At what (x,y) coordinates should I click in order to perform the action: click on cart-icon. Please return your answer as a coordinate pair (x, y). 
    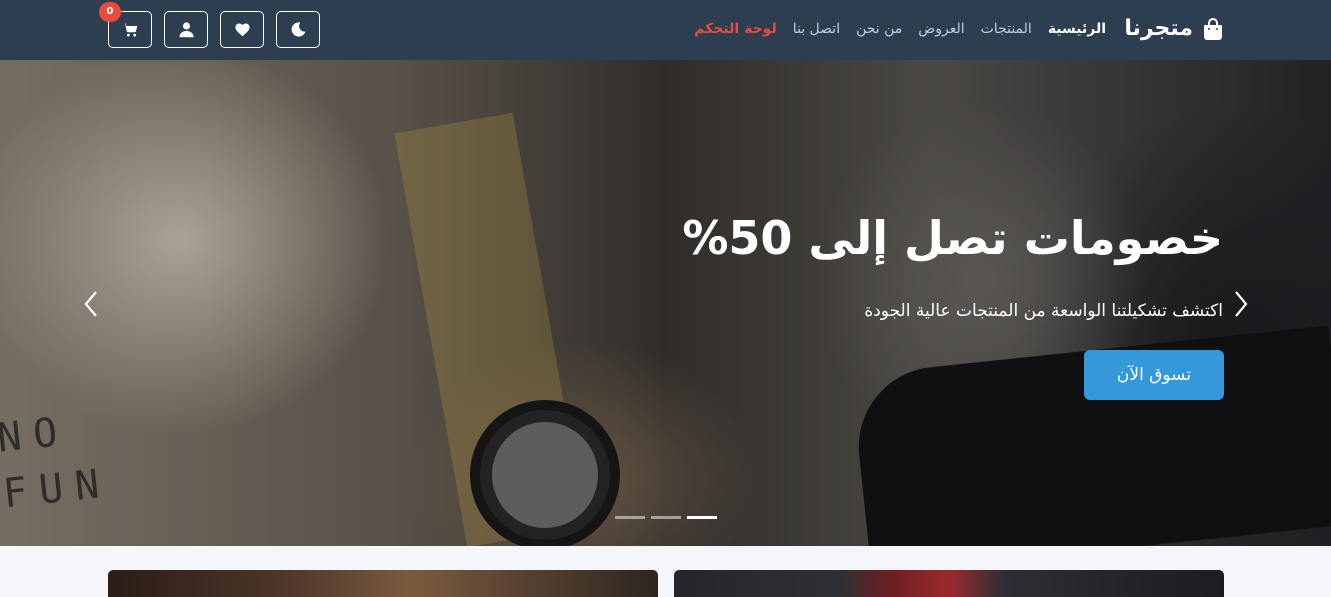
    Looking at the image, I should click on (129, 30).